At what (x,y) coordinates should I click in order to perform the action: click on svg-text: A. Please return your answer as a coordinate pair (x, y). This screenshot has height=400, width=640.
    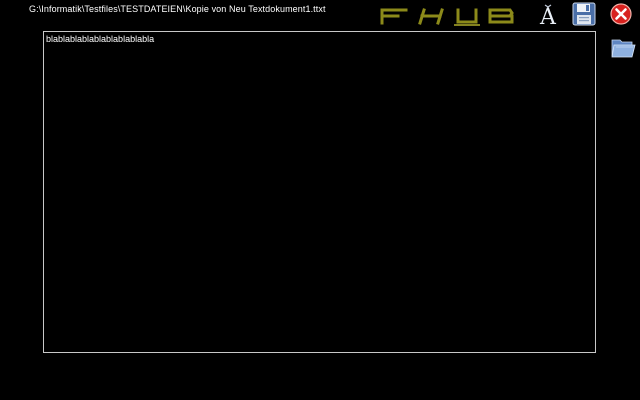
    Looking at the image, I should click on (548, 16).